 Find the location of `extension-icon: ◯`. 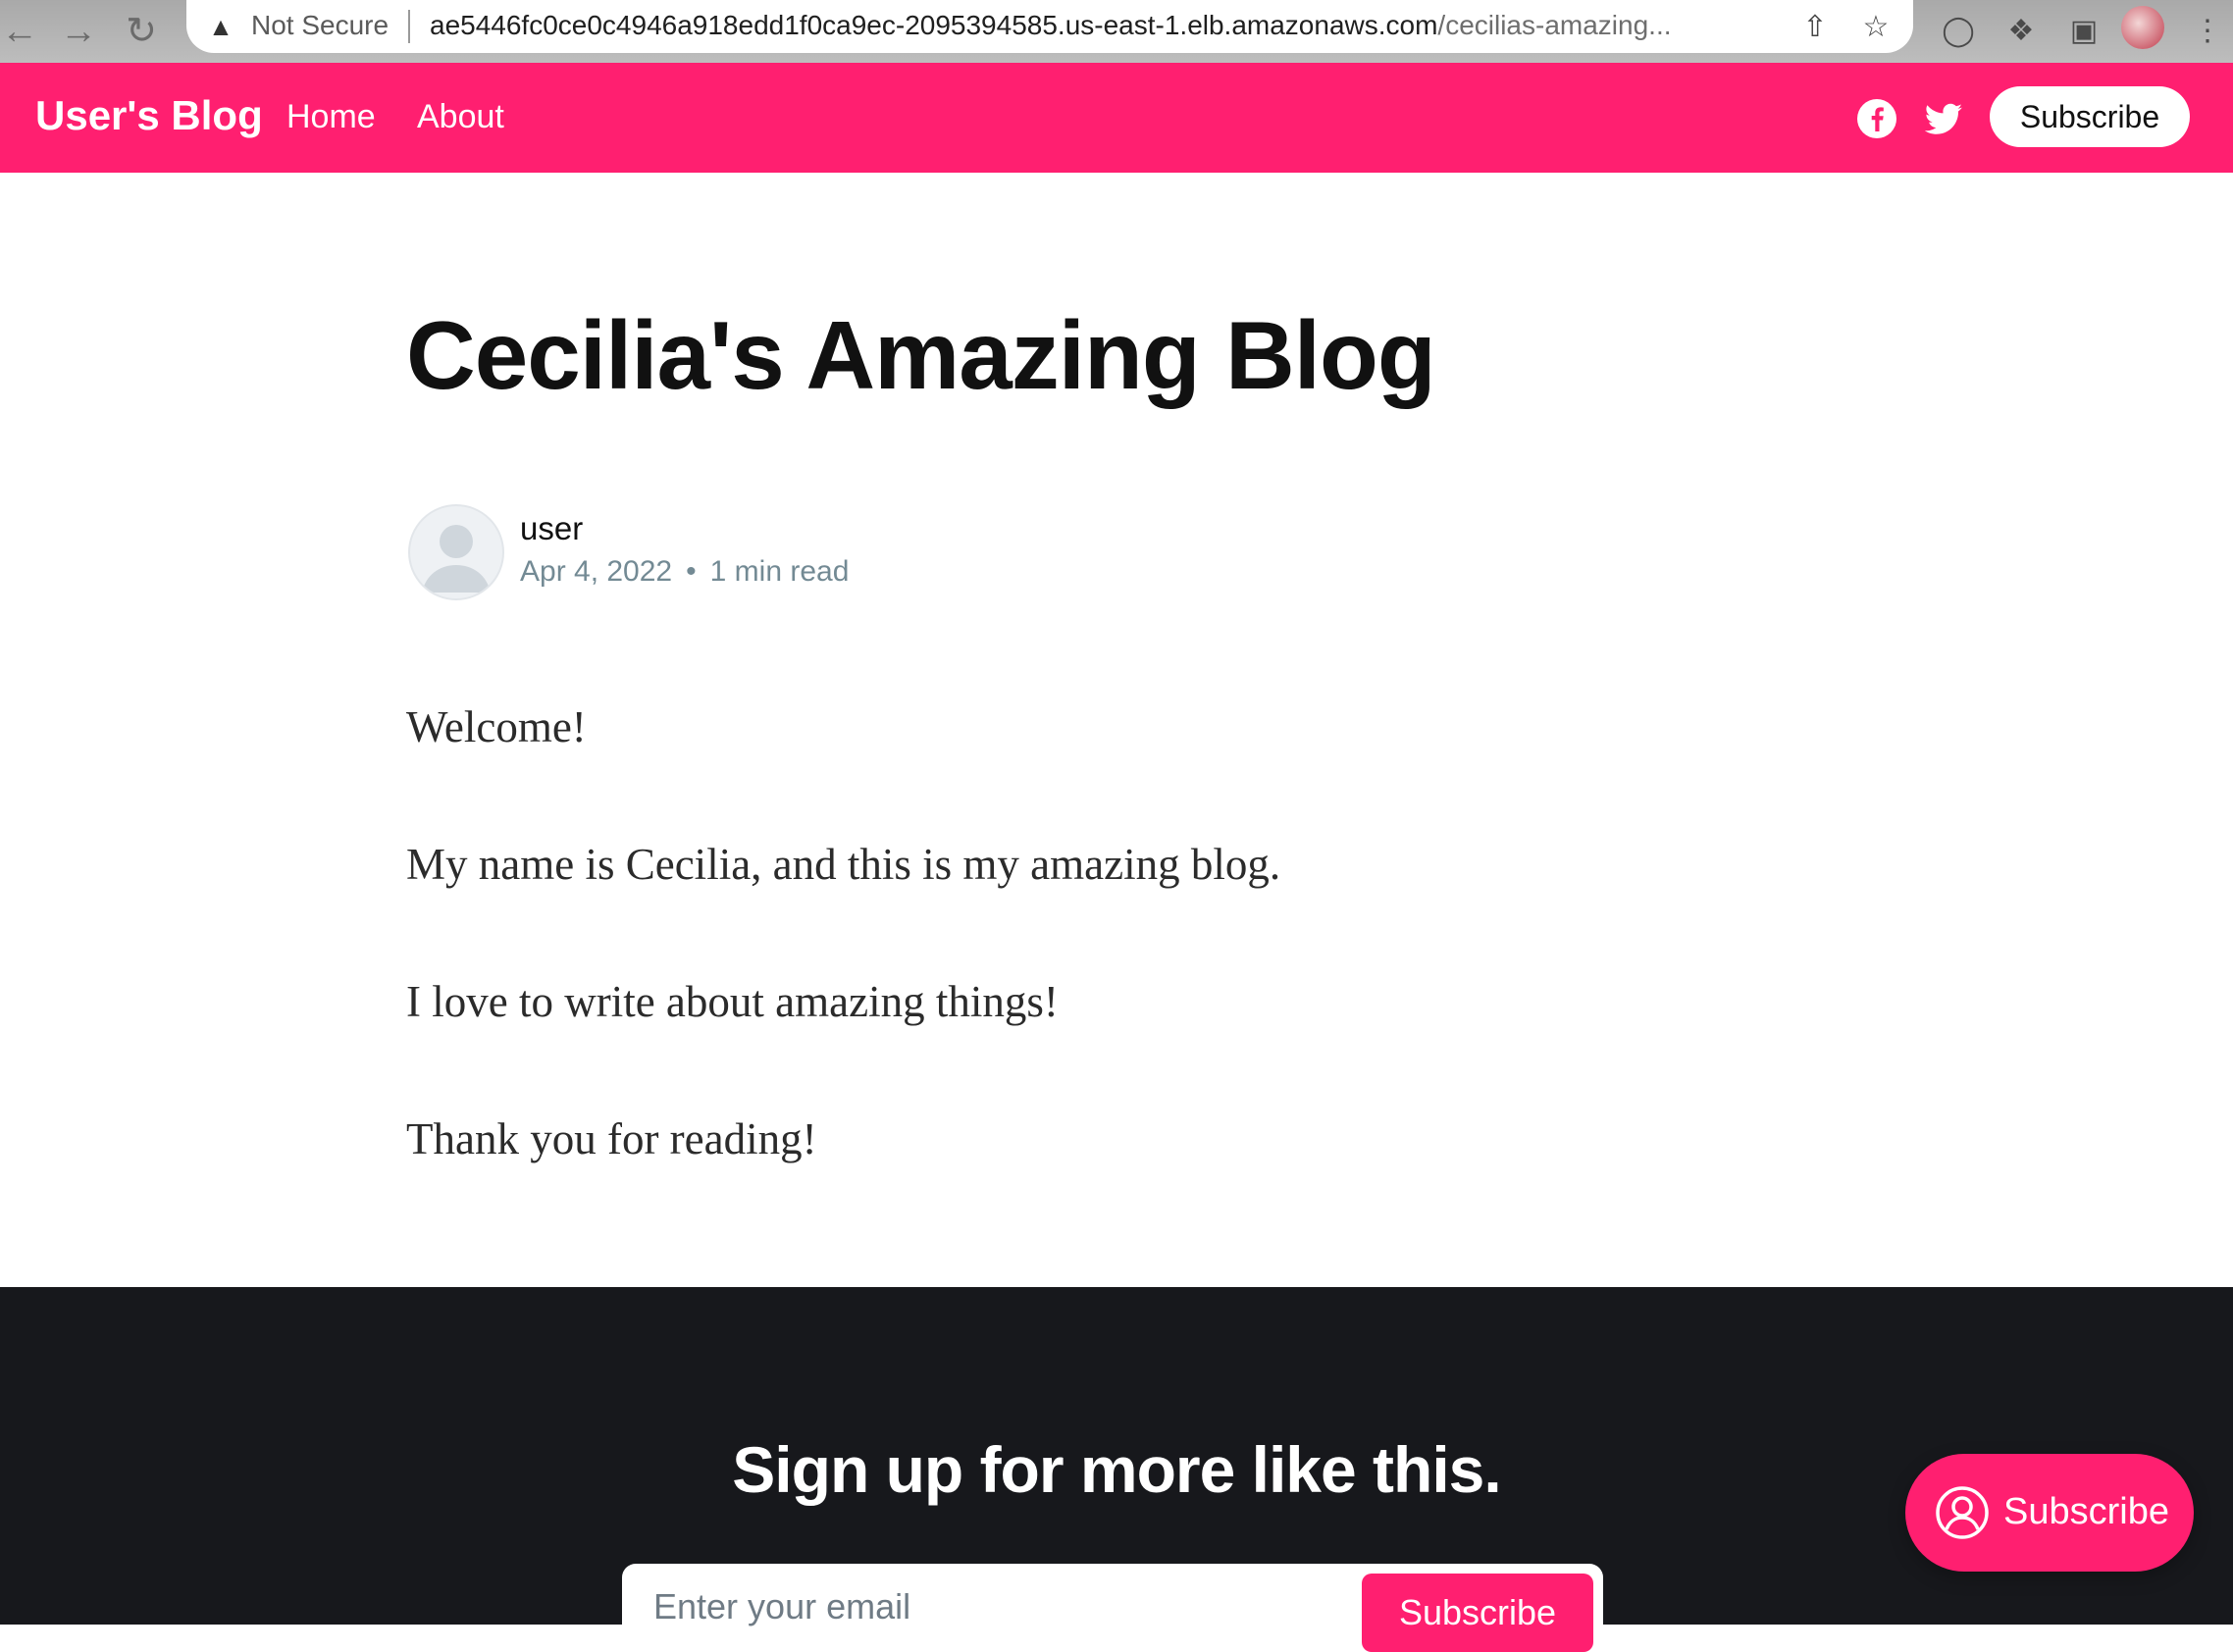

extension-icon: ◯ is located at coordinates (1958, 32).